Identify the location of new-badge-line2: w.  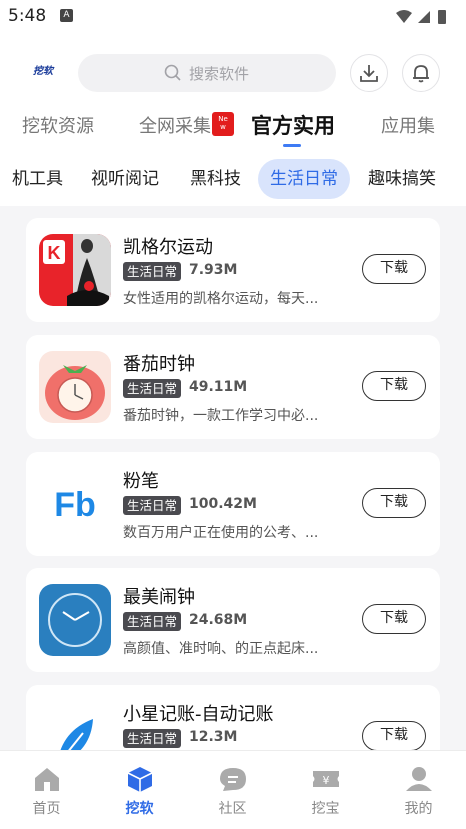
(223, 127).